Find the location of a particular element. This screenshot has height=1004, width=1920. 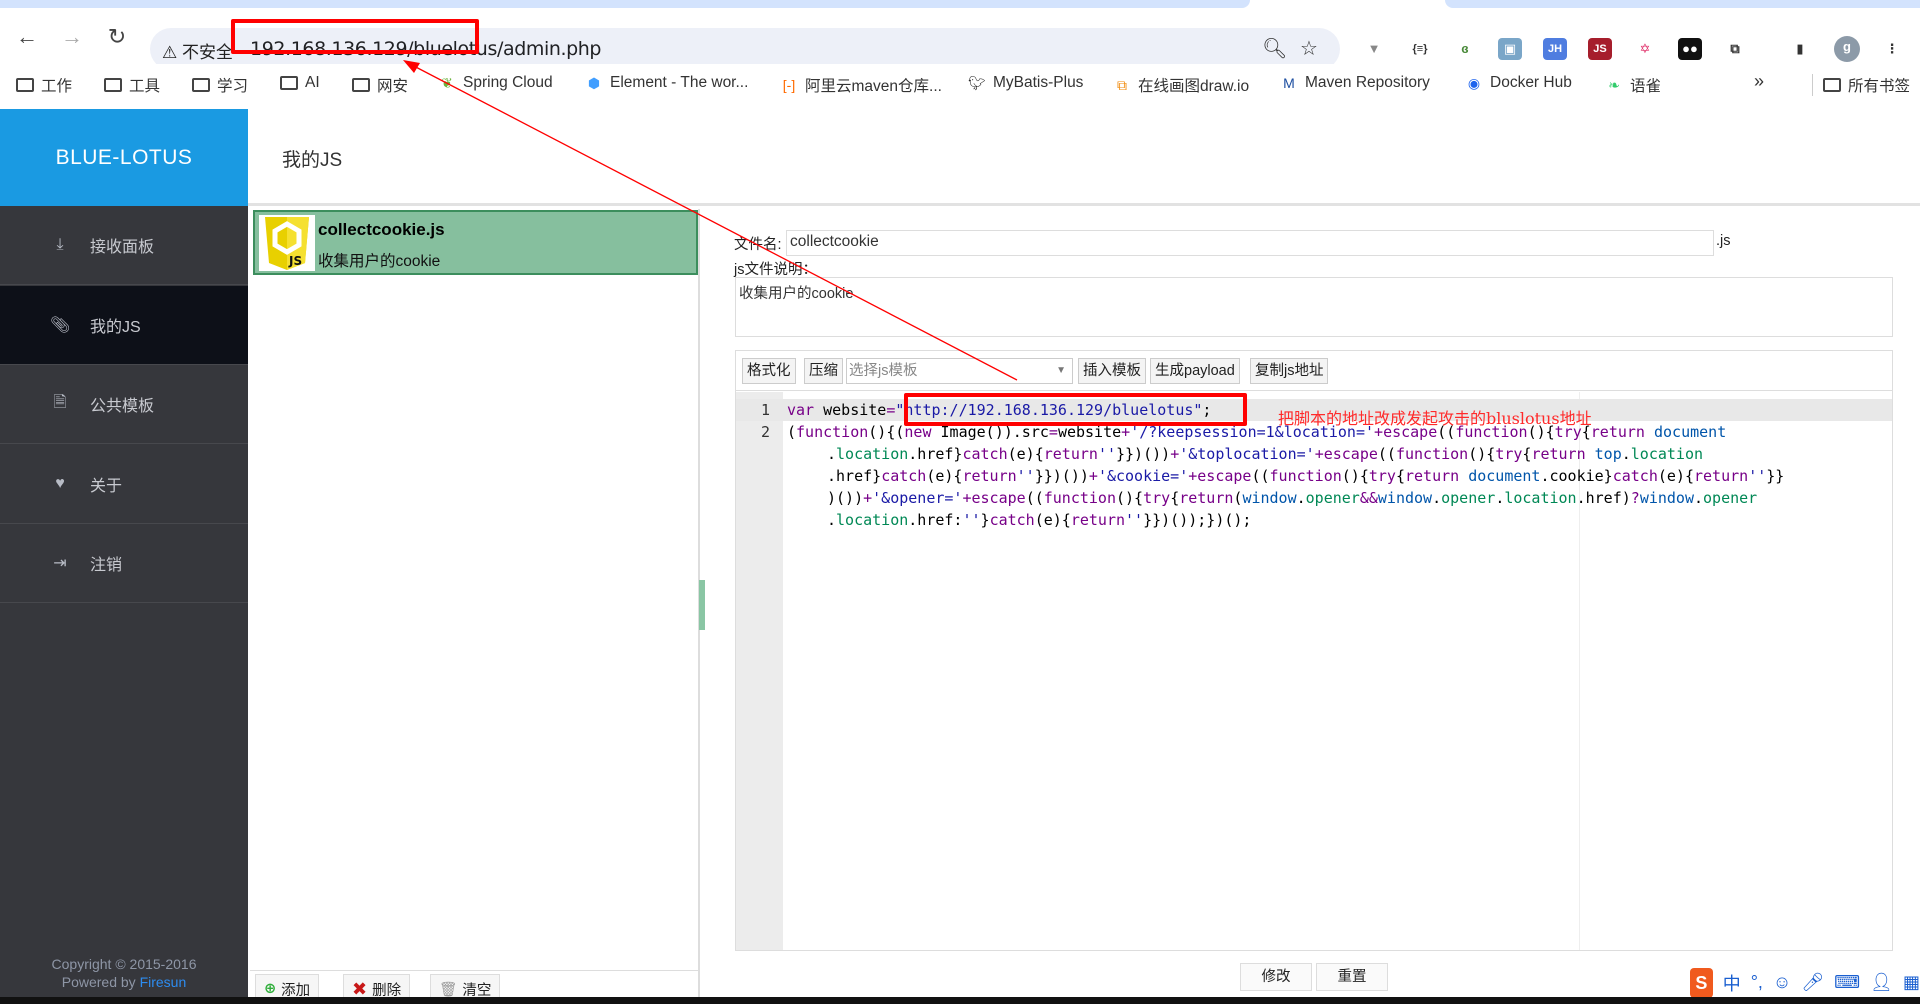

annotation-text: 把脚本的地址改成发起攻击的bluslotus地址 is located at coordinates (1435, 418).